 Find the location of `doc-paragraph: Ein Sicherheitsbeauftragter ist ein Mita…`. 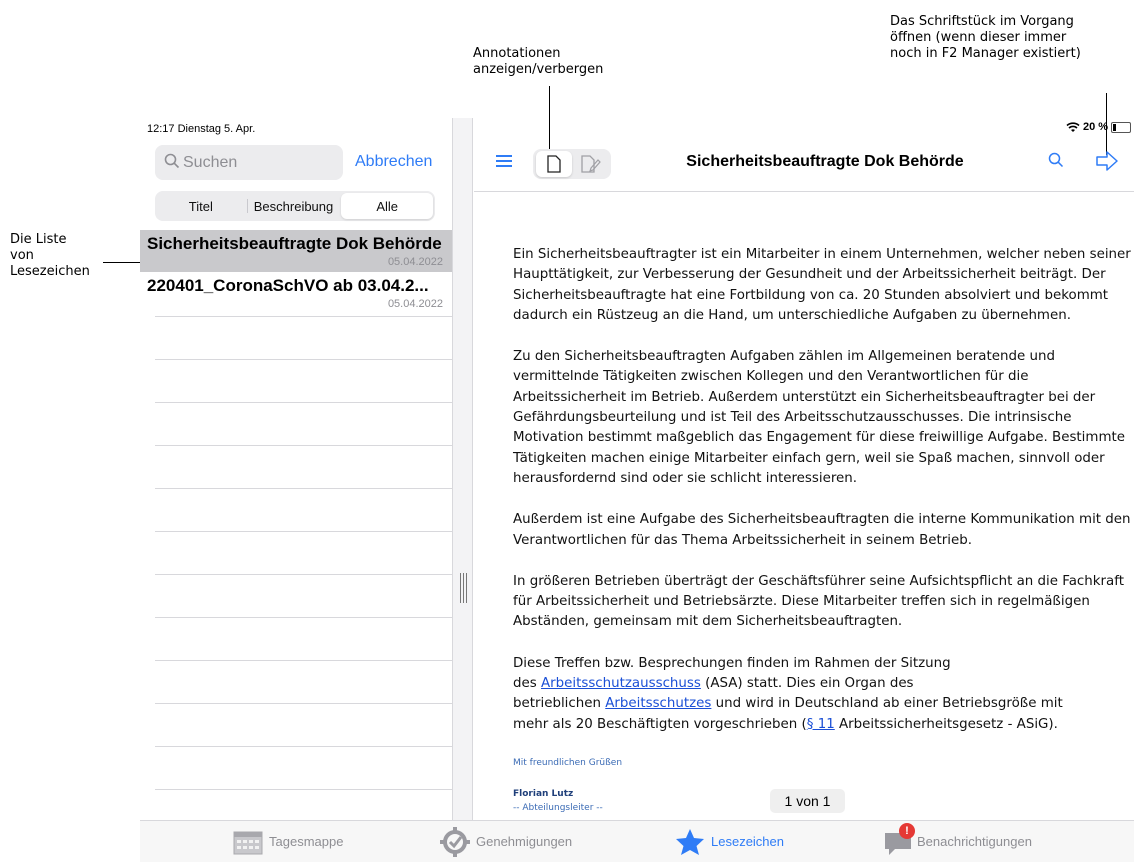

doc-paragraph: Ein Sicherheitsbeauftragter ist ein Mita… is located at coordinates (822, 285).